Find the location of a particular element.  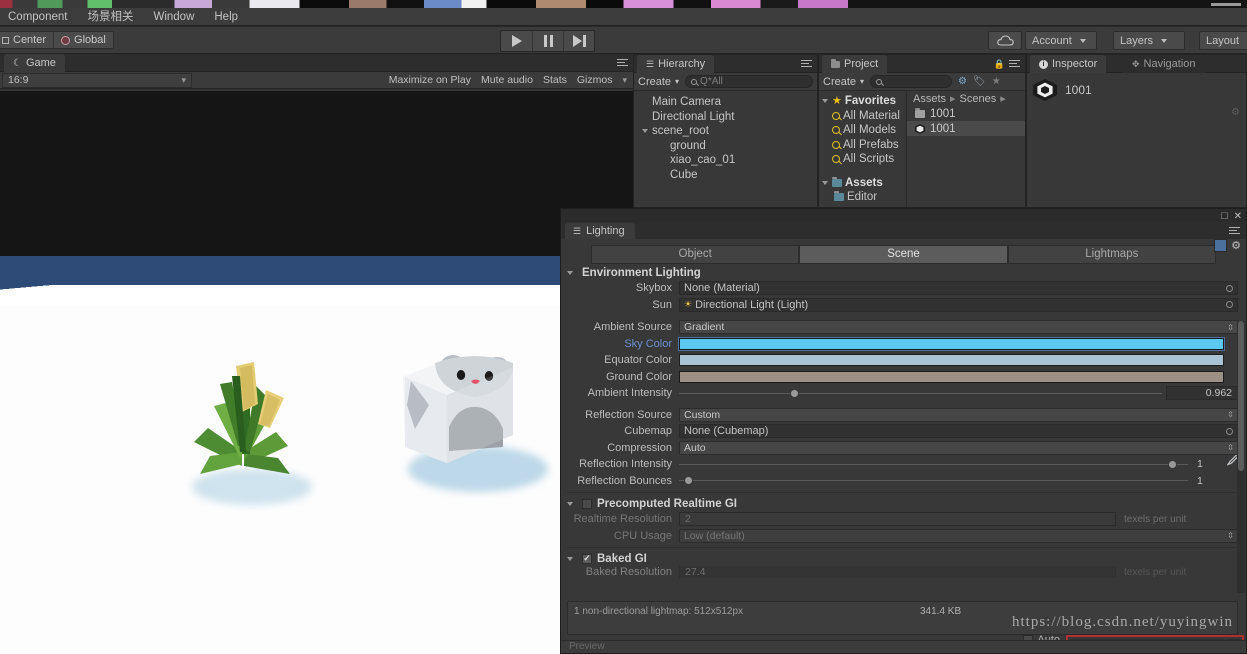

account-dropdown: Account is located at coordinates (1061, 40).